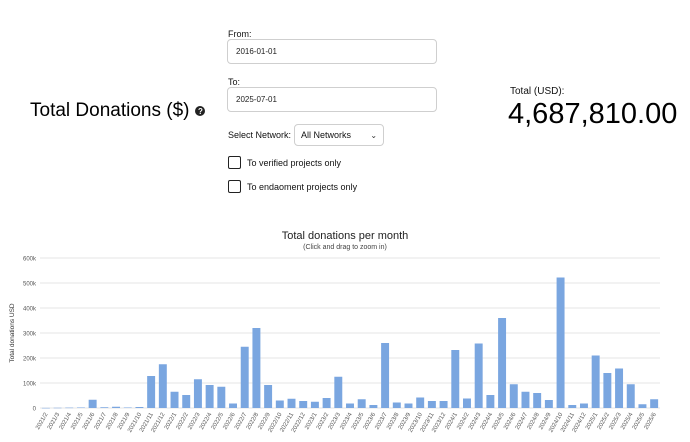 The width and height of the screenshot is (690, 442). I want to click on verified-checkbox-label: To verified projects only, so click(294, 162).